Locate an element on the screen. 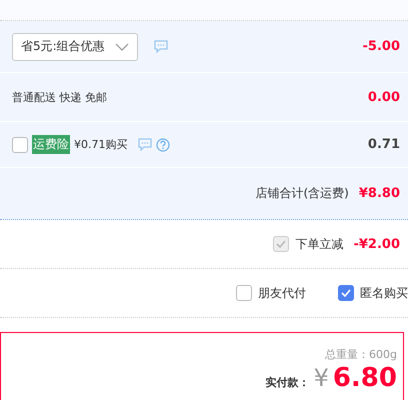  currency-sign: ¥ is located at coordinates (321, 378).